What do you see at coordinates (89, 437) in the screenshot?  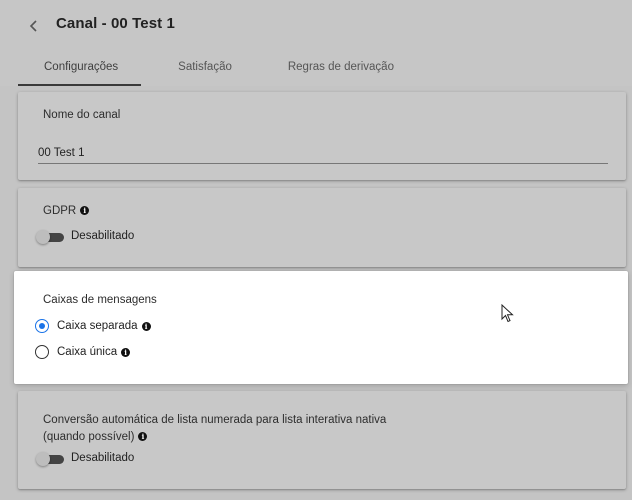 I see `auto-conversion-label-line2: (quando possível)` at bounding box center [89, 437].